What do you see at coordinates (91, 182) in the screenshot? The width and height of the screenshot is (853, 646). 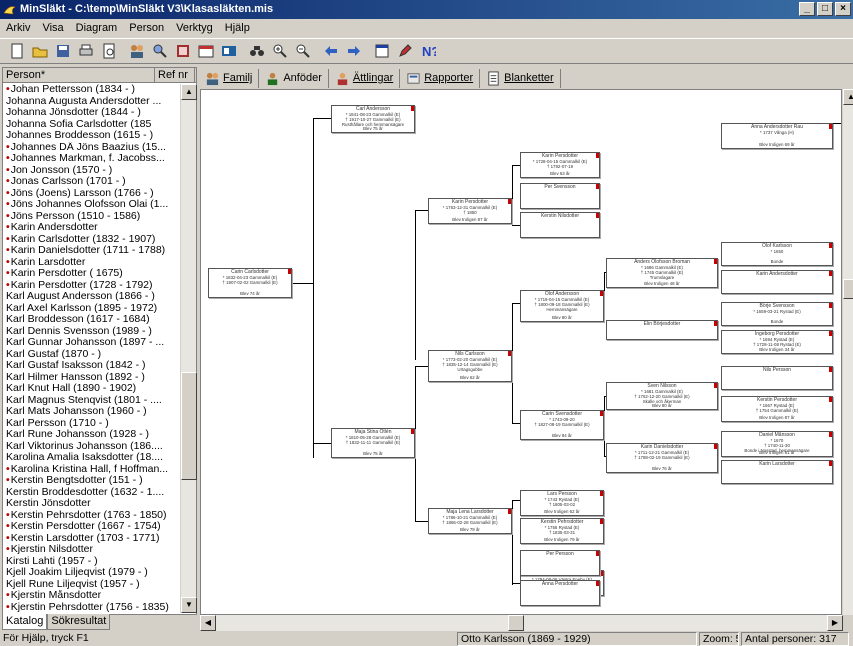 I see `list-item: •Jonas Carlsson (1701 - )` at bounding box center [91, 182].